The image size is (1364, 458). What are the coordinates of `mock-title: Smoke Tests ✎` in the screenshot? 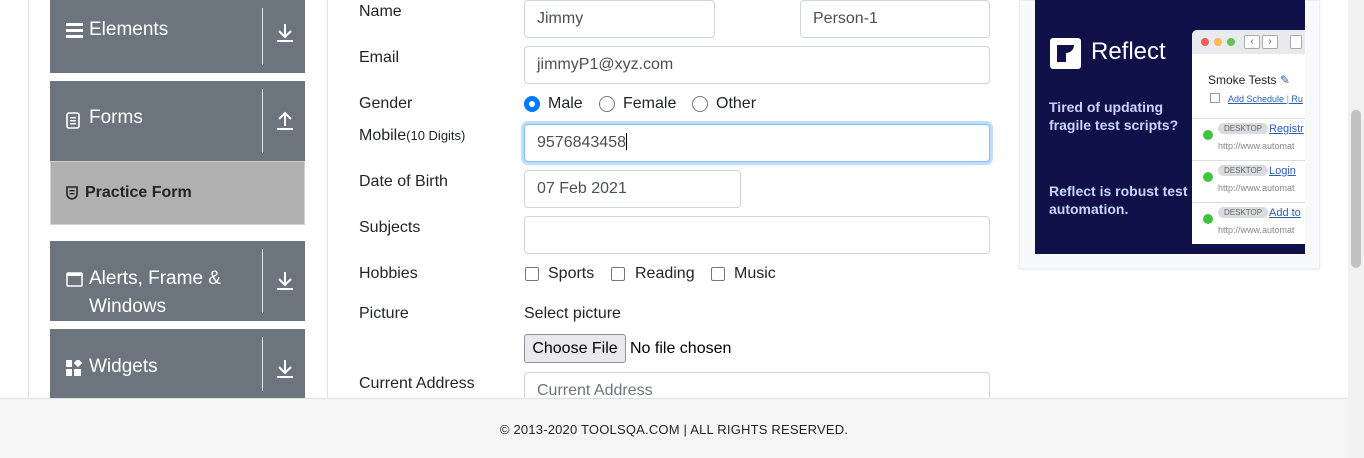 It's located at (1249, 80).